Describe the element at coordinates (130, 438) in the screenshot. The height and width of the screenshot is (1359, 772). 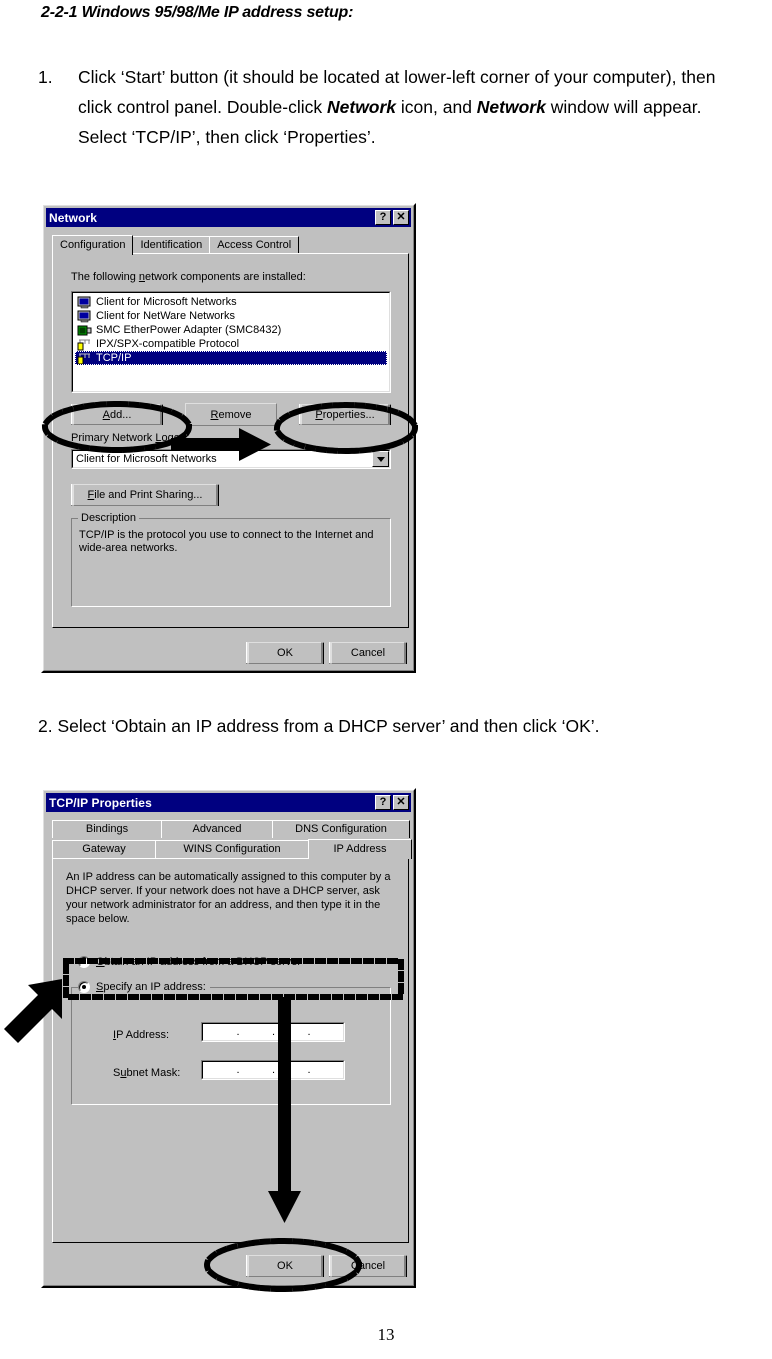
I see `primary-logon-label: Primary Network Logon:` at that location.